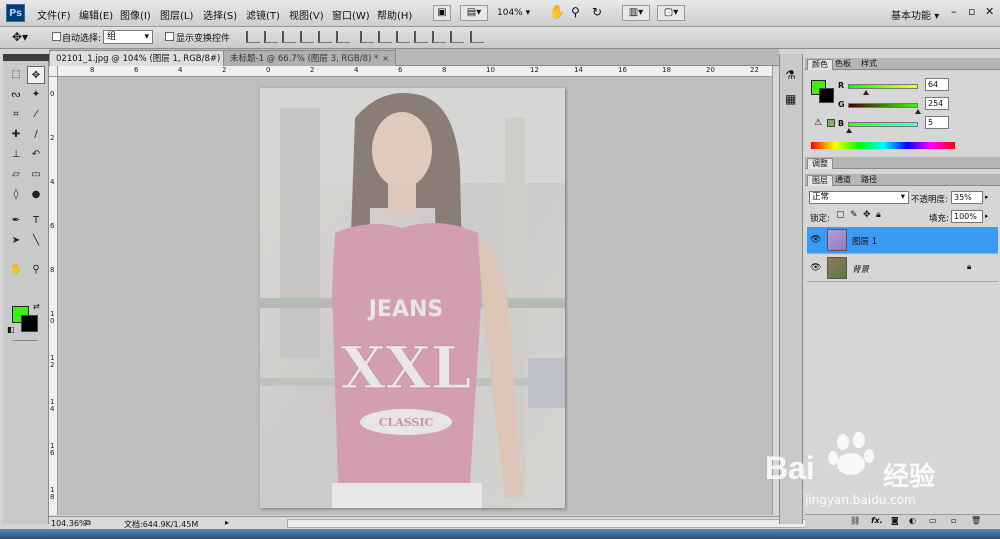 This screenshot has width=1000, height=539. I want to click on restore-button: ▫, so click(971, 11).